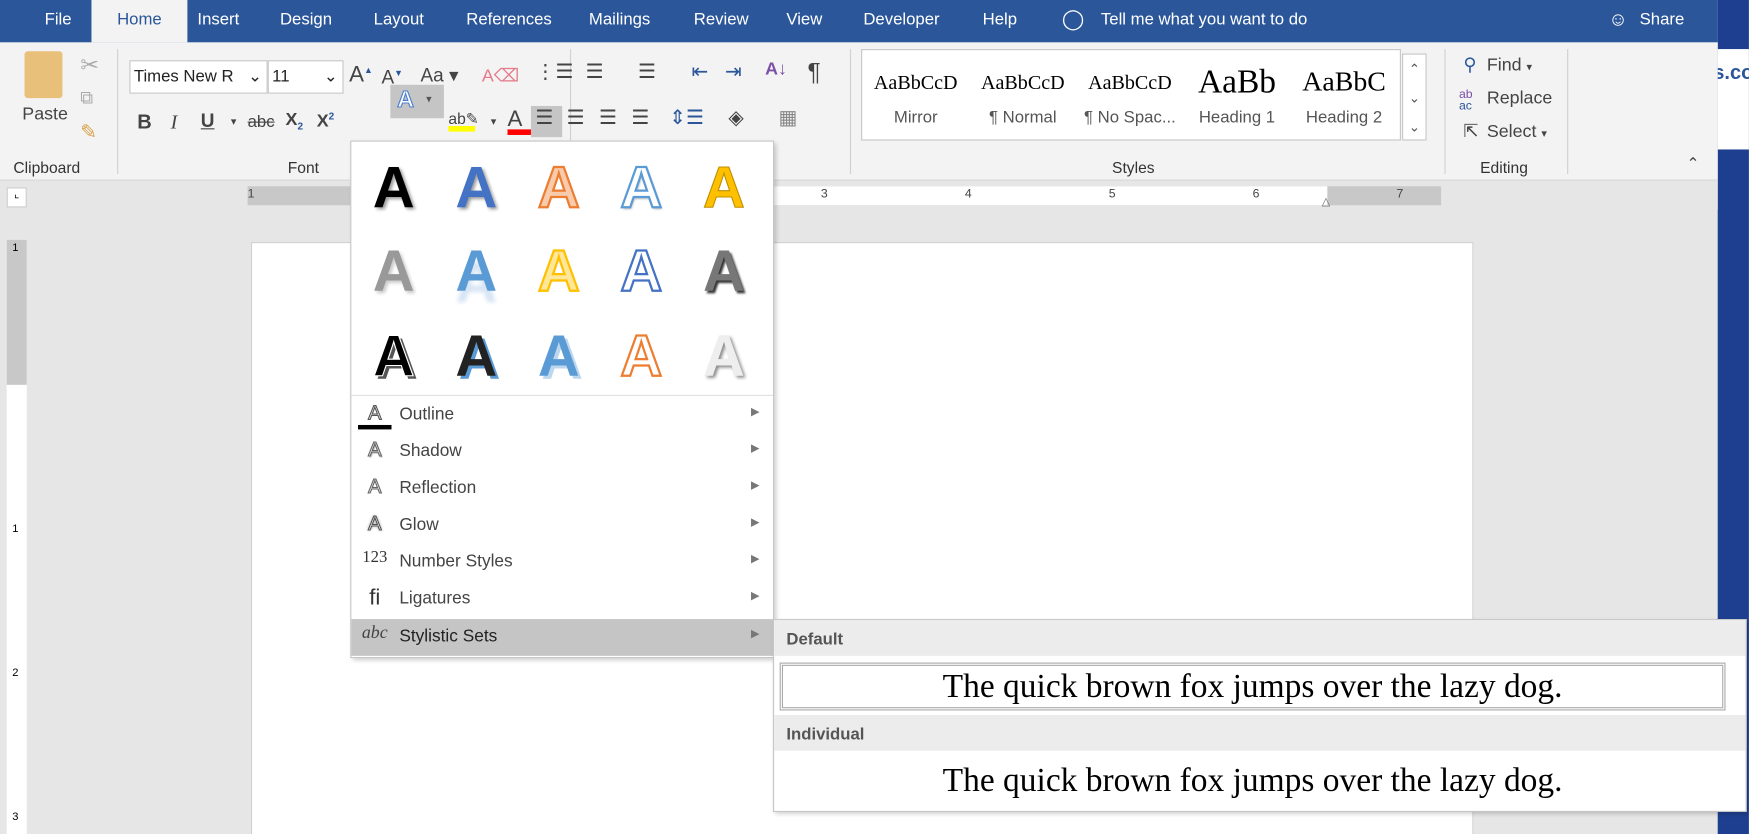 The height and width of the screenshot is (834, 1749). What do you see at coordinates (608, 117) in the screenshot?
I see `align-right-button: ☰` at bounding box center [608, 117].